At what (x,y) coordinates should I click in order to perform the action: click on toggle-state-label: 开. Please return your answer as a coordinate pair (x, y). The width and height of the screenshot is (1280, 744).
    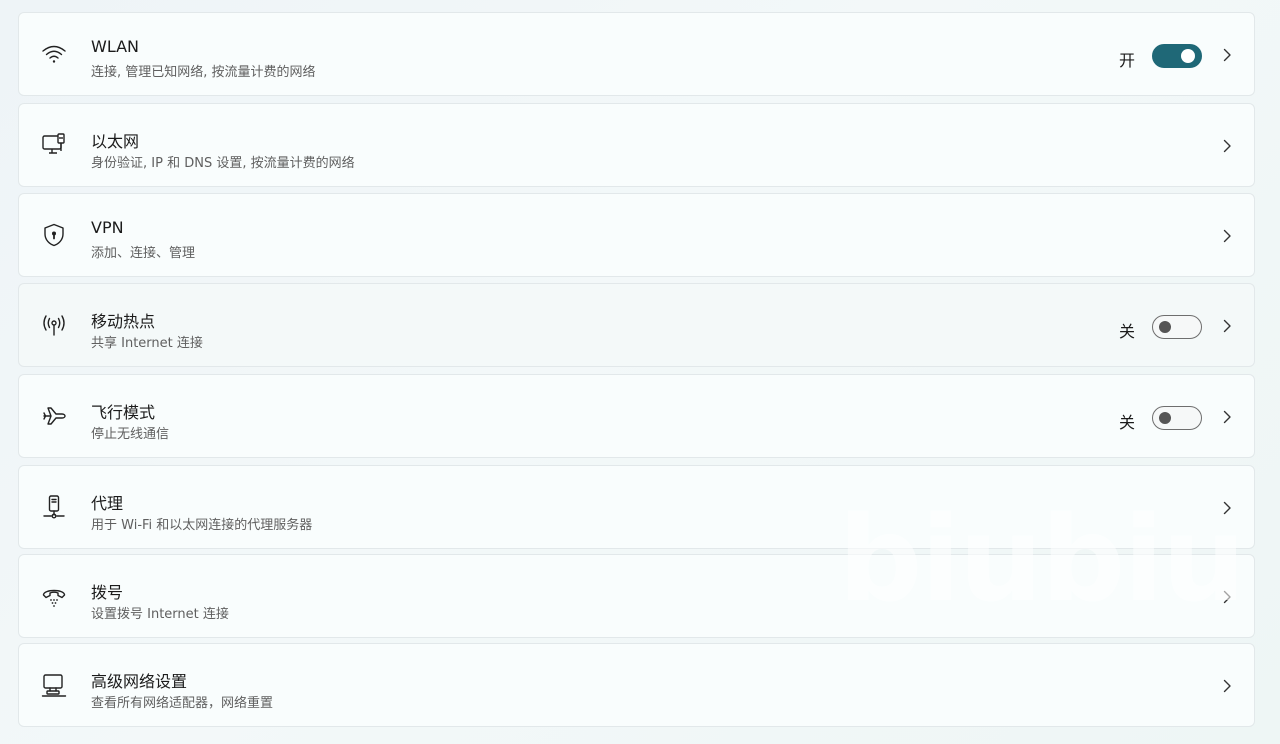
    Looking at the image, I should click on (1127, 60).